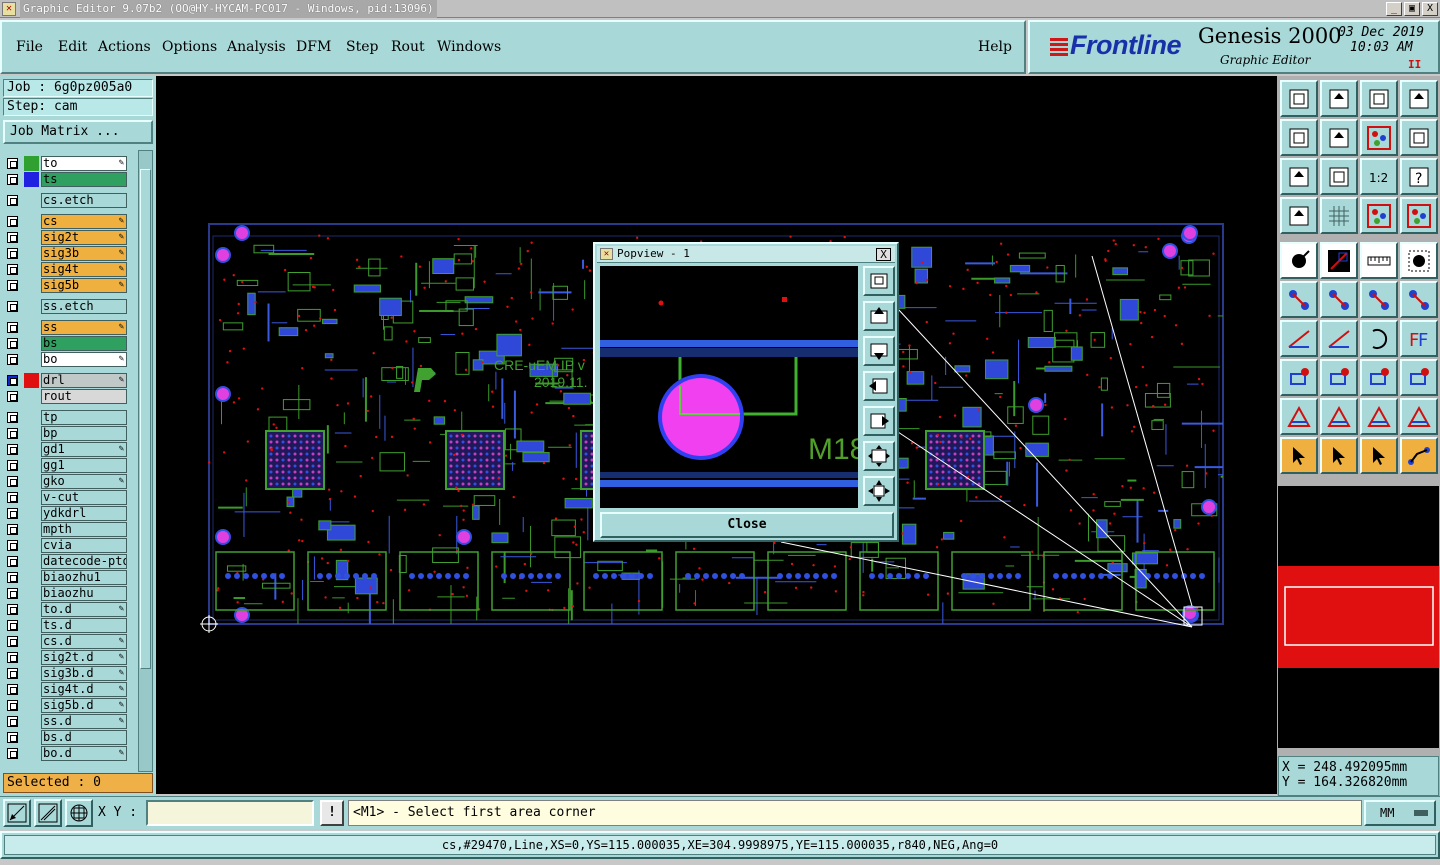 This screenshot has height=865, width=1440. What do you see at coordinates (1379, 338) in the screenshot?
I see `arc-button` at bounding box center [1379, 338].